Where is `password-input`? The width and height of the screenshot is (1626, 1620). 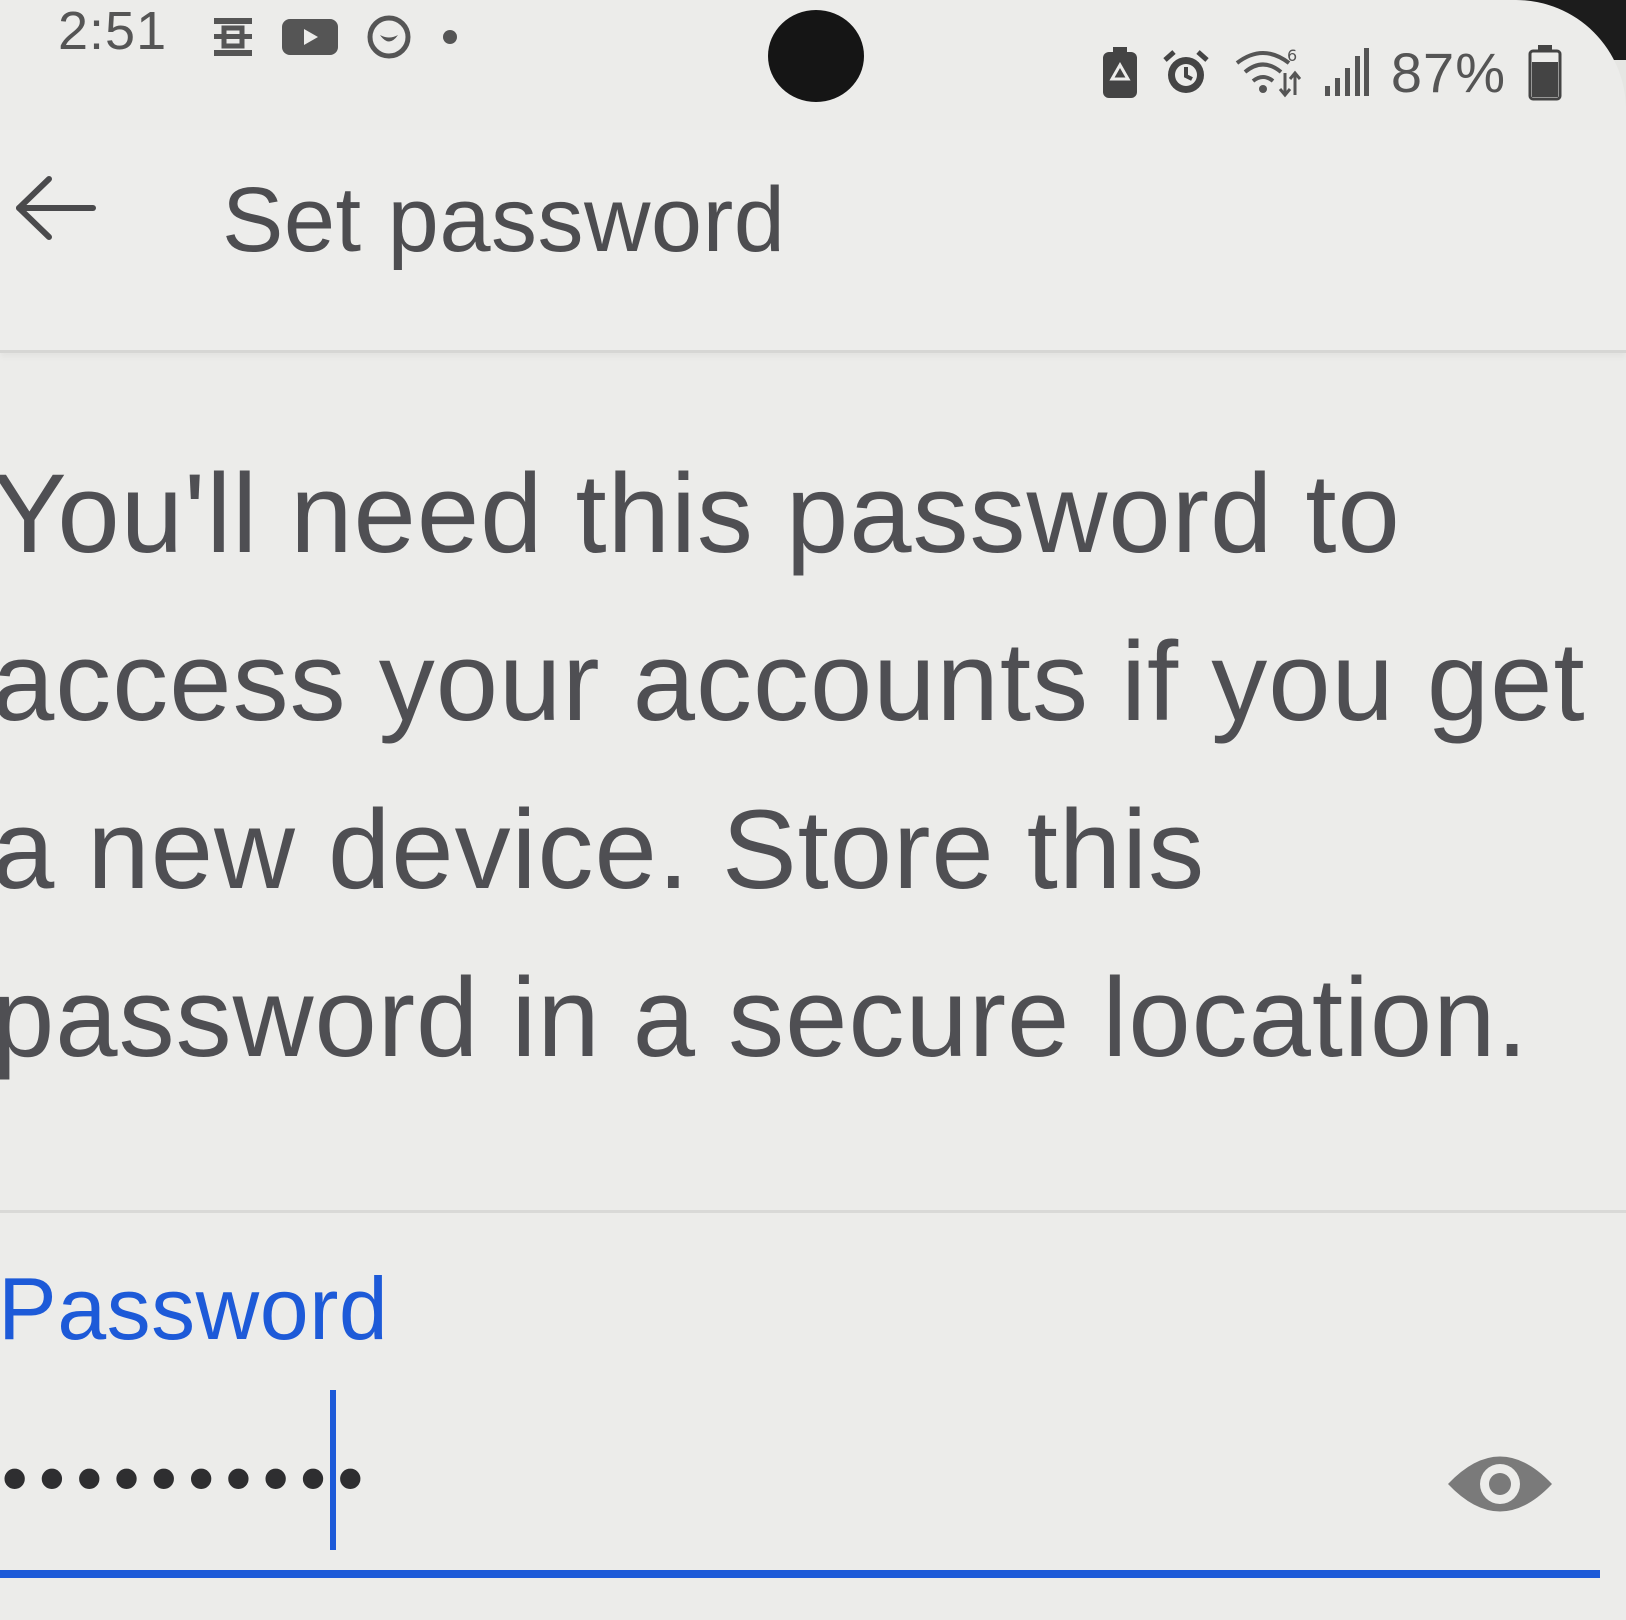 password-input is located at coordinates (162, 1468).